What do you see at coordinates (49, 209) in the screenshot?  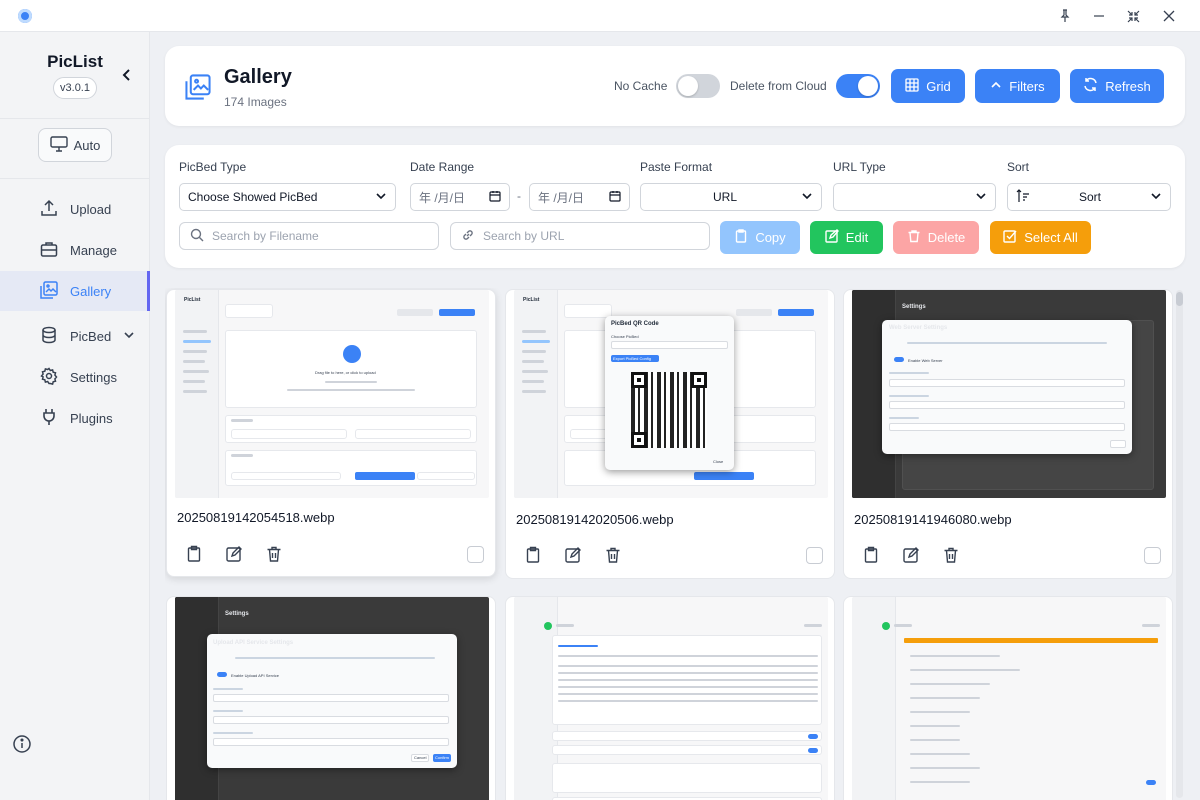 I see `upload-icon` at bounding box center [49, 209].